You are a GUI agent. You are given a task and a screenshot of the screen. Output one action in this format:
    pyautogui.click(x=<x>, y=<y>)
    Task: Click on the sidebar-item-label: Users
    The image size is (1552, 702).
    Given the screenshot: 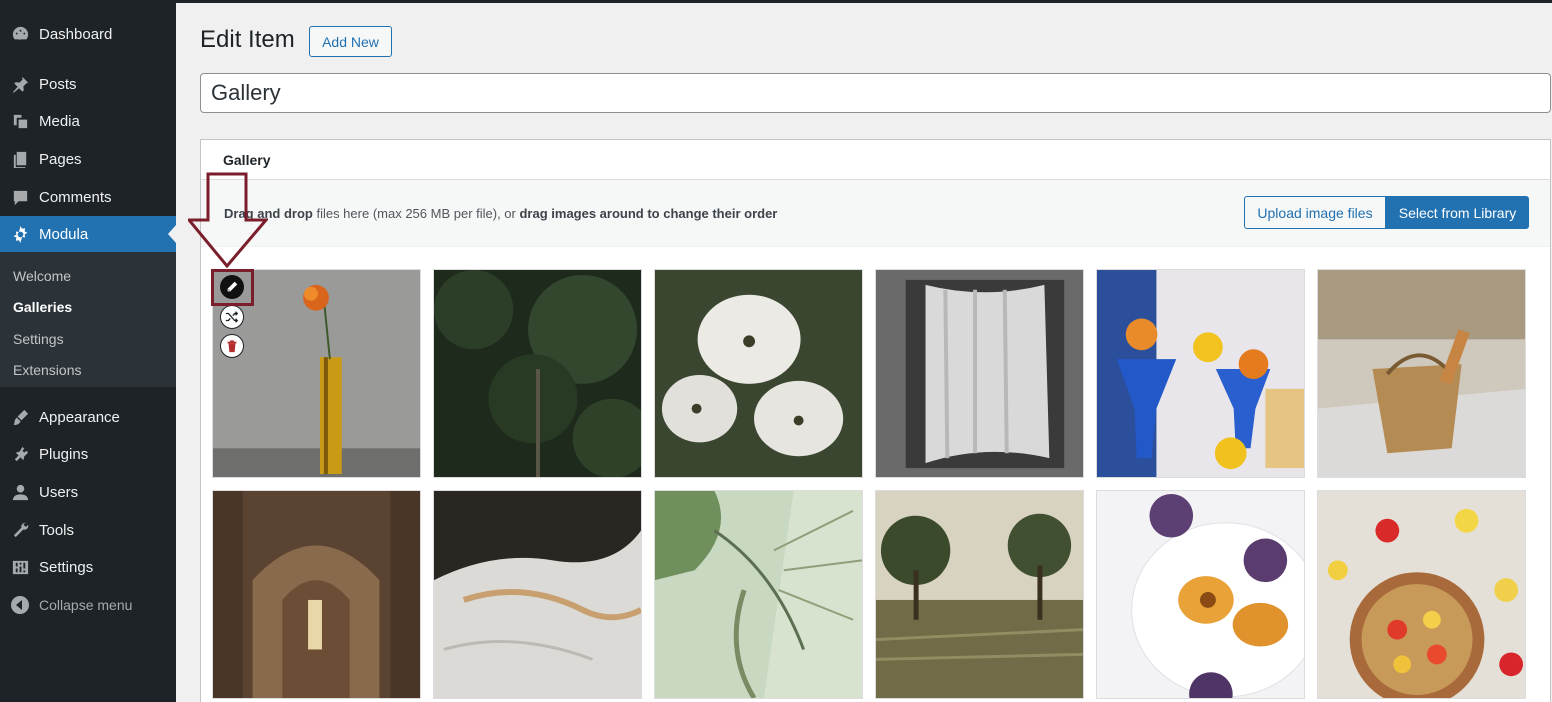 What is the action you would take?
    pyautogui.click(x=59, y=492)
    